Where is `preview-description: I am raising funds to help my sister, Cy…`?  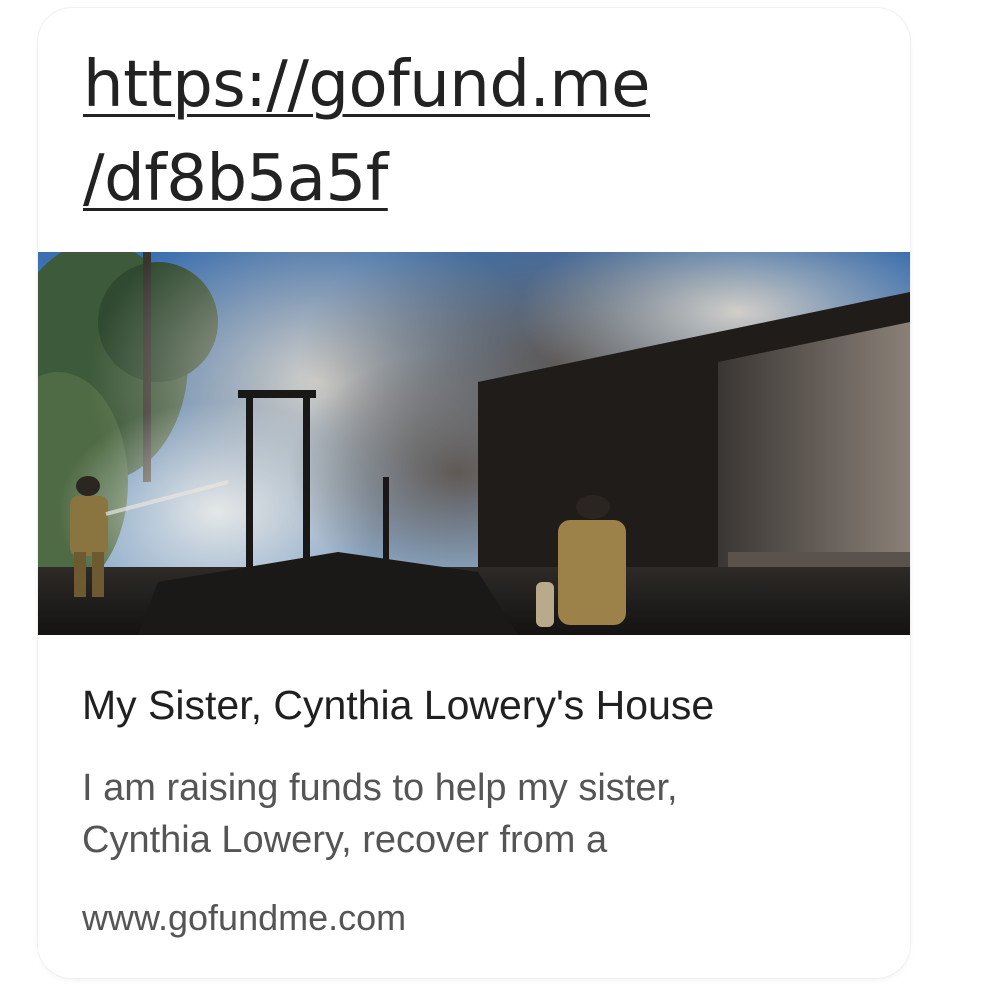 preview-description: I am raising funds to help my sister, Cy… is located at coordinates (462, 814).